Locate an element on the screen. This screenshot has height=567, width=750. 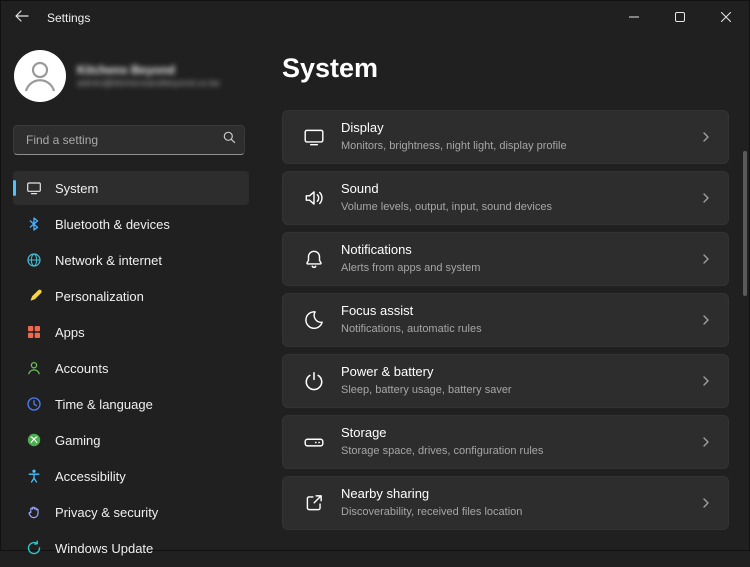
sidebar-item-label: Network & internet is located at coordinates (108, 260).